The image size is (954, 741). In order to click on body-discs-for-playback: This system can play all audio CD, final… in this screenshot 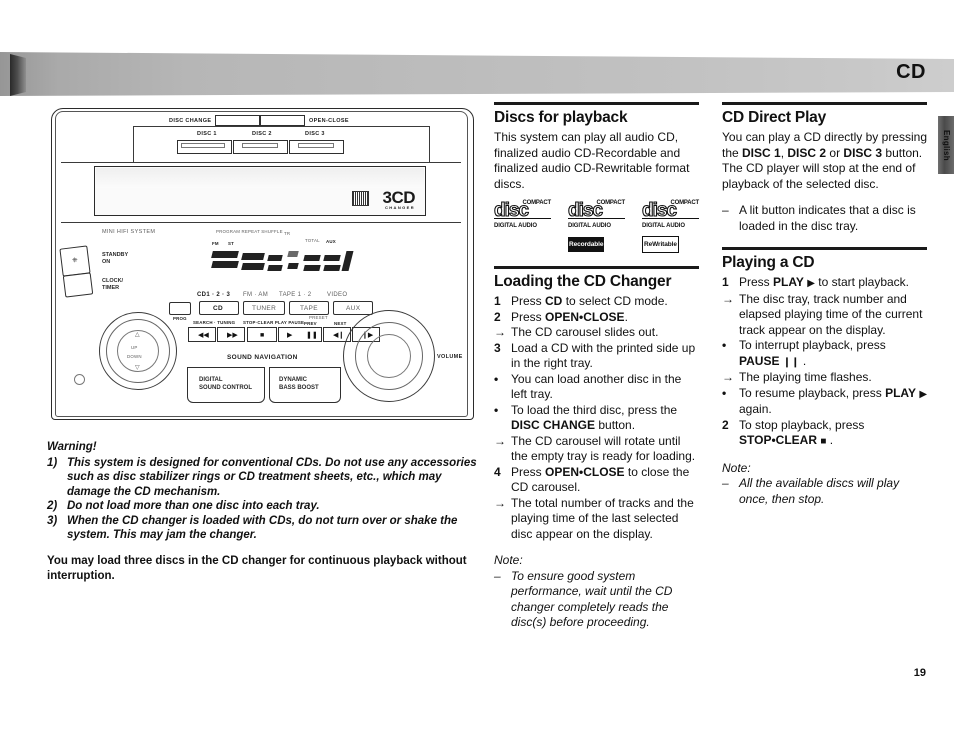, I will do `click(592, 160)`.